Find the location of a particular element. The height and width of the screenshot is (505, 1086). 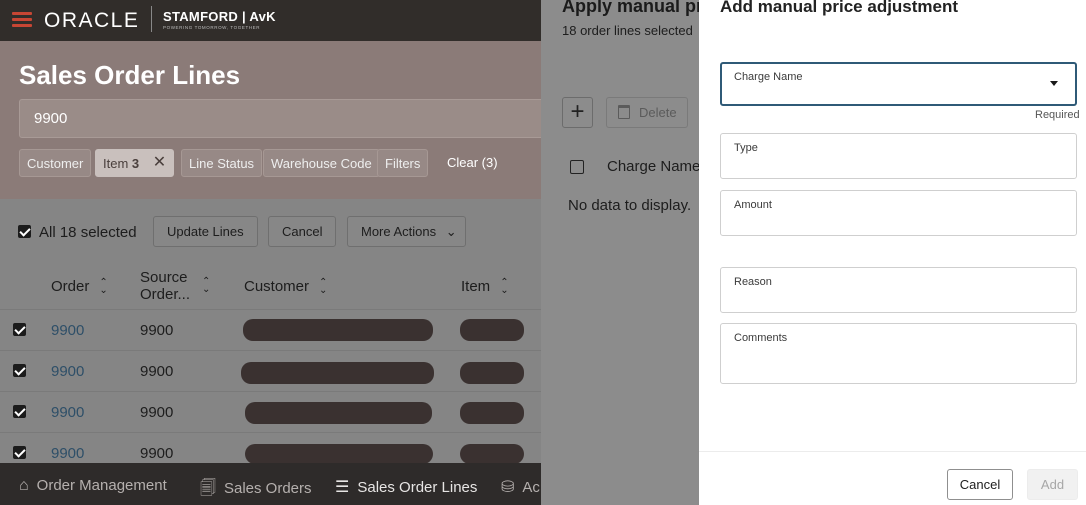

comments-label: Comments is located at coordinates (761, 338).